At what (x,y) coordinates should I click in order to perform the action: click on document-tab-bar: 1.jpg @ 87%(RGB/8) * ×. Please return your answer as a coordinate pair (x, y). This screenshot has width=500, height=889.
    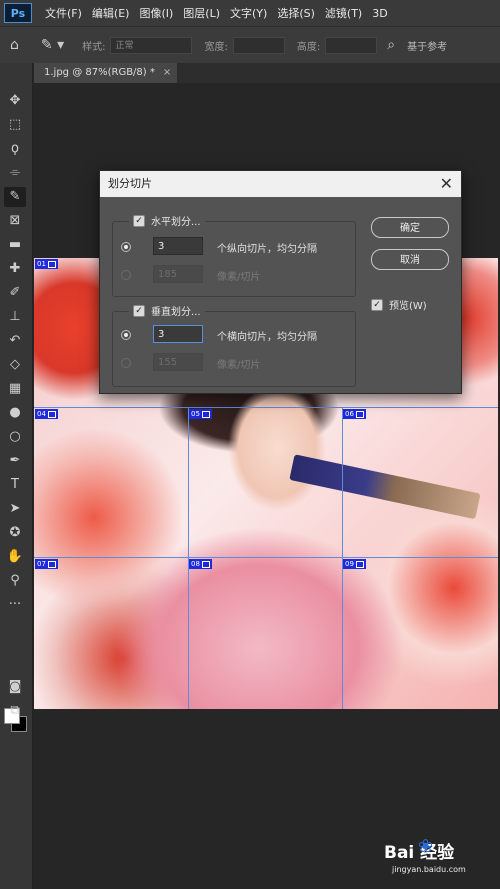
    Looking at the image, I should click on (267, 73).